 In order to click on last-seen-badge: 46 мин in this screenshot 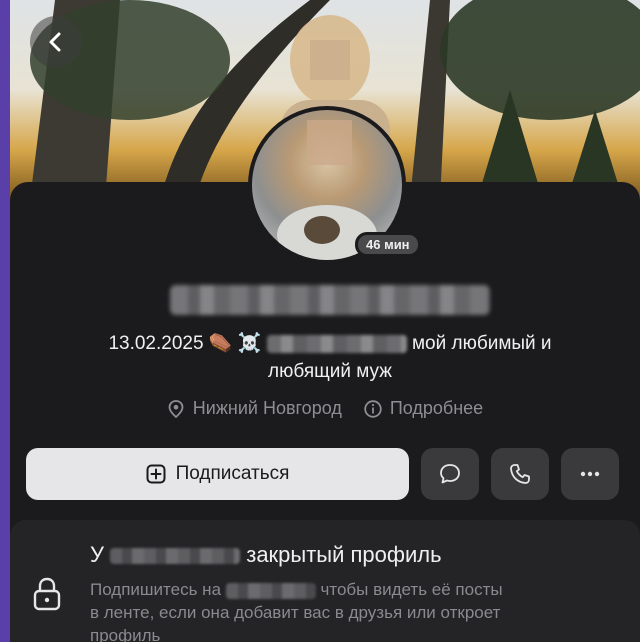, I will do `click(388, 244)`.